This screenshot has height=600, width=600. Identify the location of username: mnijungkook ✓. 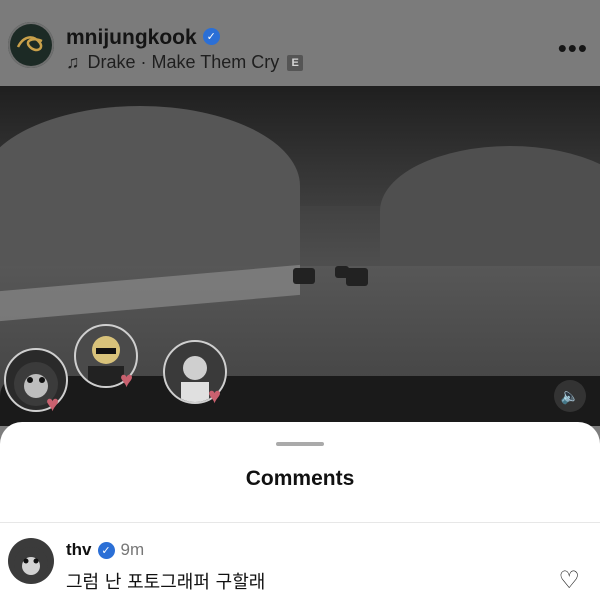
(143, 38).